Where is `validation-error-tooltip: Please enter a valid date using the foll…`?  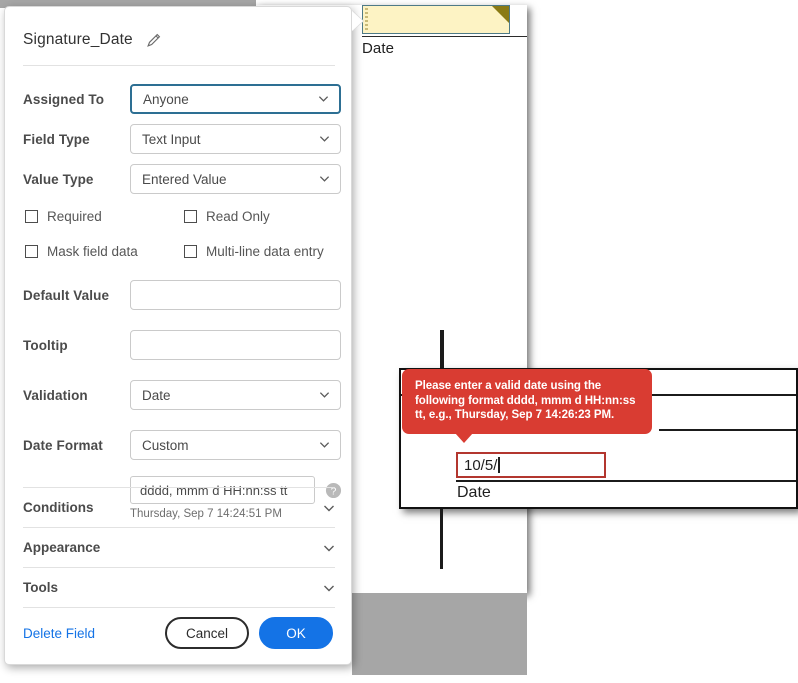 validation-error-tooltip: Please enter a valid date using the foll… is located at coordinates (527, 406).